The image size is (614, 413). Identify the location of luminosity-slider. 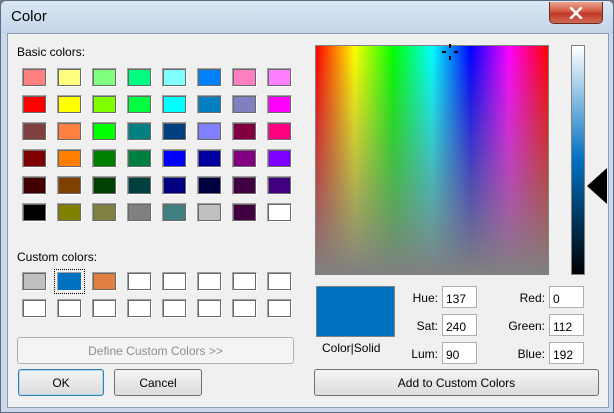
(578, 160).